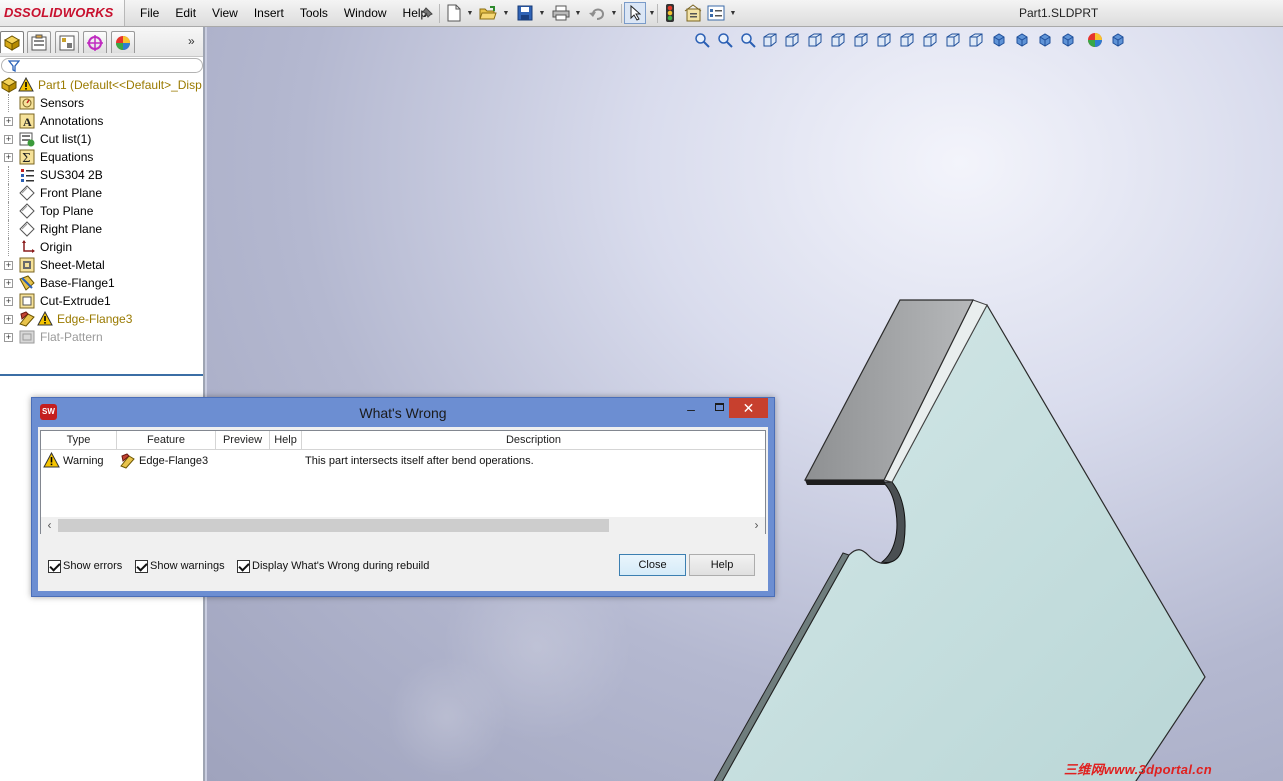 The image size is (1283, 781). What do you see at coordinates (716, 13) in the screenshot?
I see `options-icon` at bounding box center [716, 13].